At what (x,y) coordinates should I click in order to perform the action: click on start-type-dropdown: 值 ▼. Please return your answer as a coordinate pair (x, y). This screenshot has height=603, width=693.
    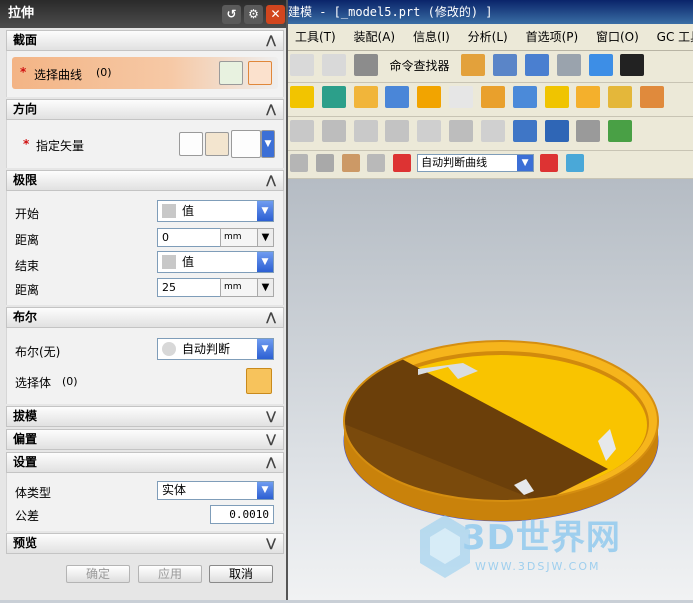
    Looking at the image, I should click on (215, 211).